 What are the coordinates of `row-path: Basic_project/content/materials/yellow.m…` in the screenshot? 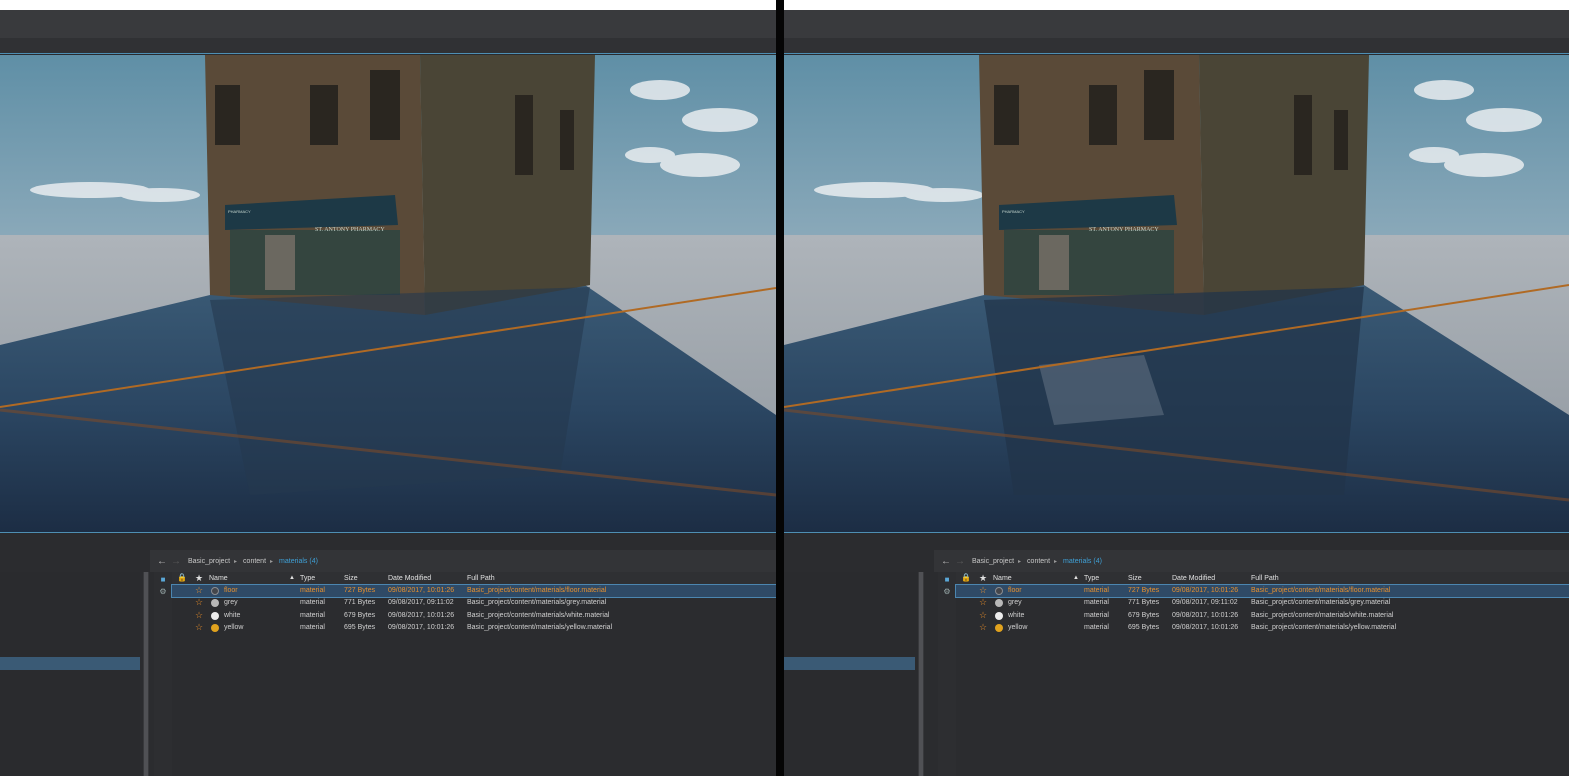 It's located at (1324, 627).